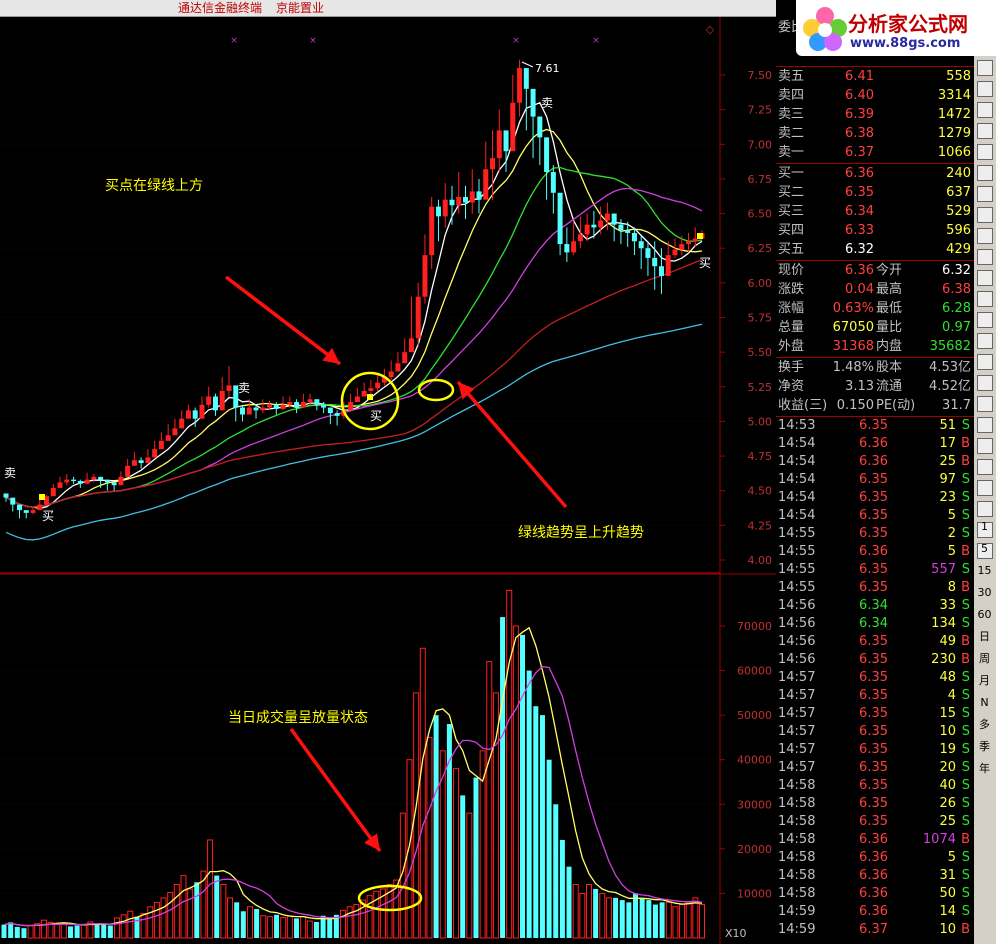  Describe the element at coordinates (859, 386) in the screenshot. I see `fund-value: 3.13` at that location.